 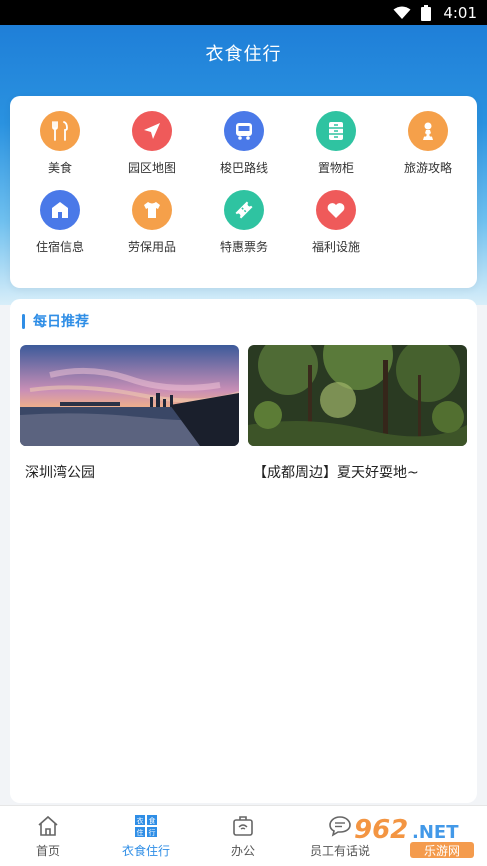 What do you see at coordinates (460, 12) in the screenshot?
I see `status-time: 4:01` at bounding box center [460, 12].